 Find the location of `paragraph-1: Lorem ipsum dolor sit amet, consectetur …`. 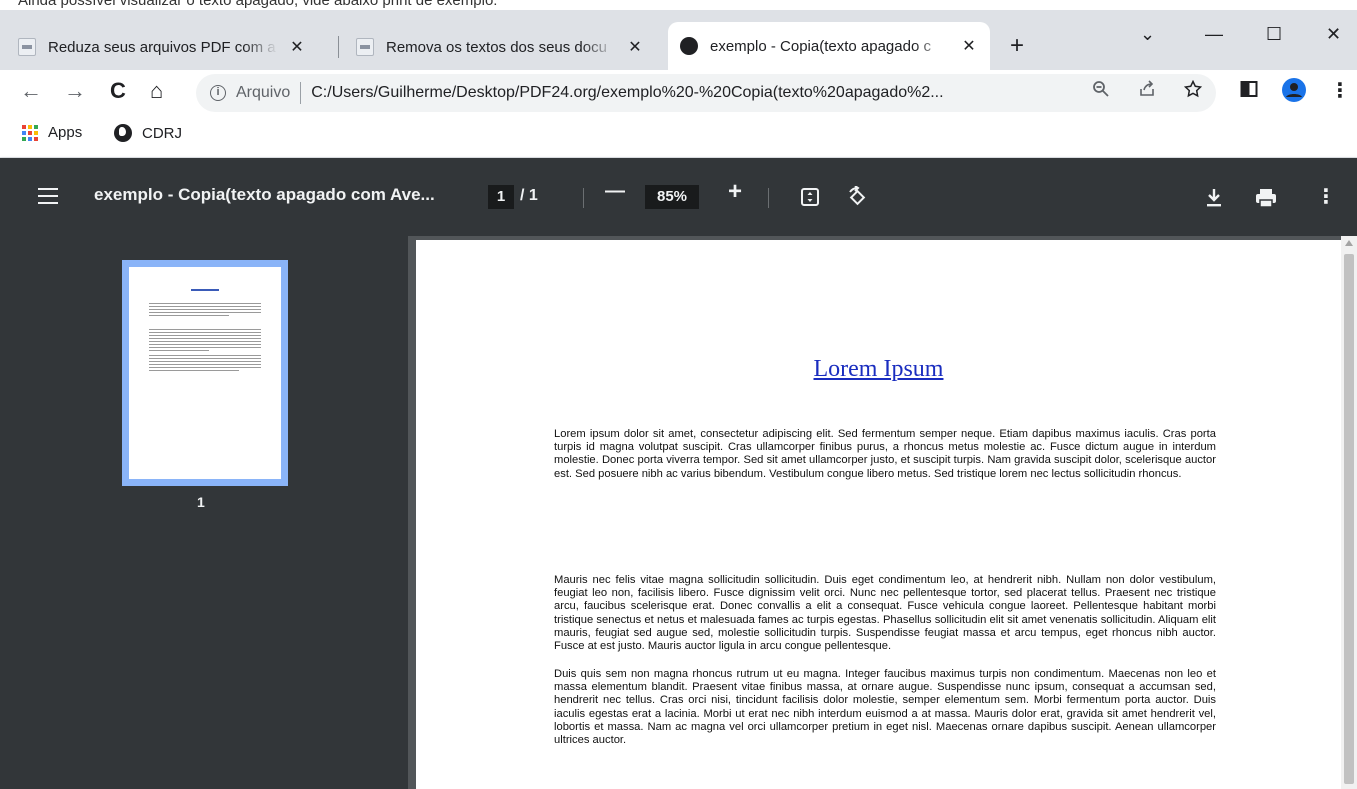

paragraph-1: Lorem ipsum dolor sit amet, consectetur … is located at coordinates (885, 454).